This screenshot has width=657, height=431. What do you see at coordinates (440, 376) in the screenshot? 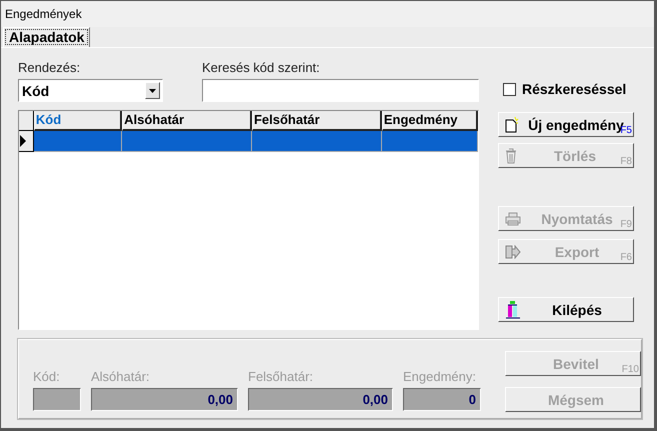
I see `field-label: Engedmény:` at bounding box center [440, 376].